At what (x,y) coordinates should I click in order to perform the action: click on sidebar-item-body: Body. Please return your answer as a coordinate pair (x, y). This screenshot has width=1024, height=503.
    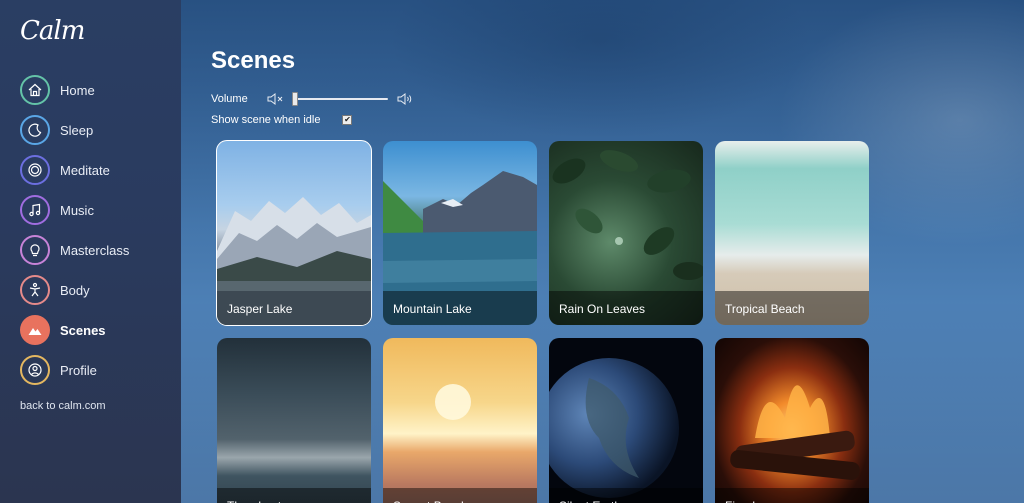
    Looking at the image, I should click on (100, 290).